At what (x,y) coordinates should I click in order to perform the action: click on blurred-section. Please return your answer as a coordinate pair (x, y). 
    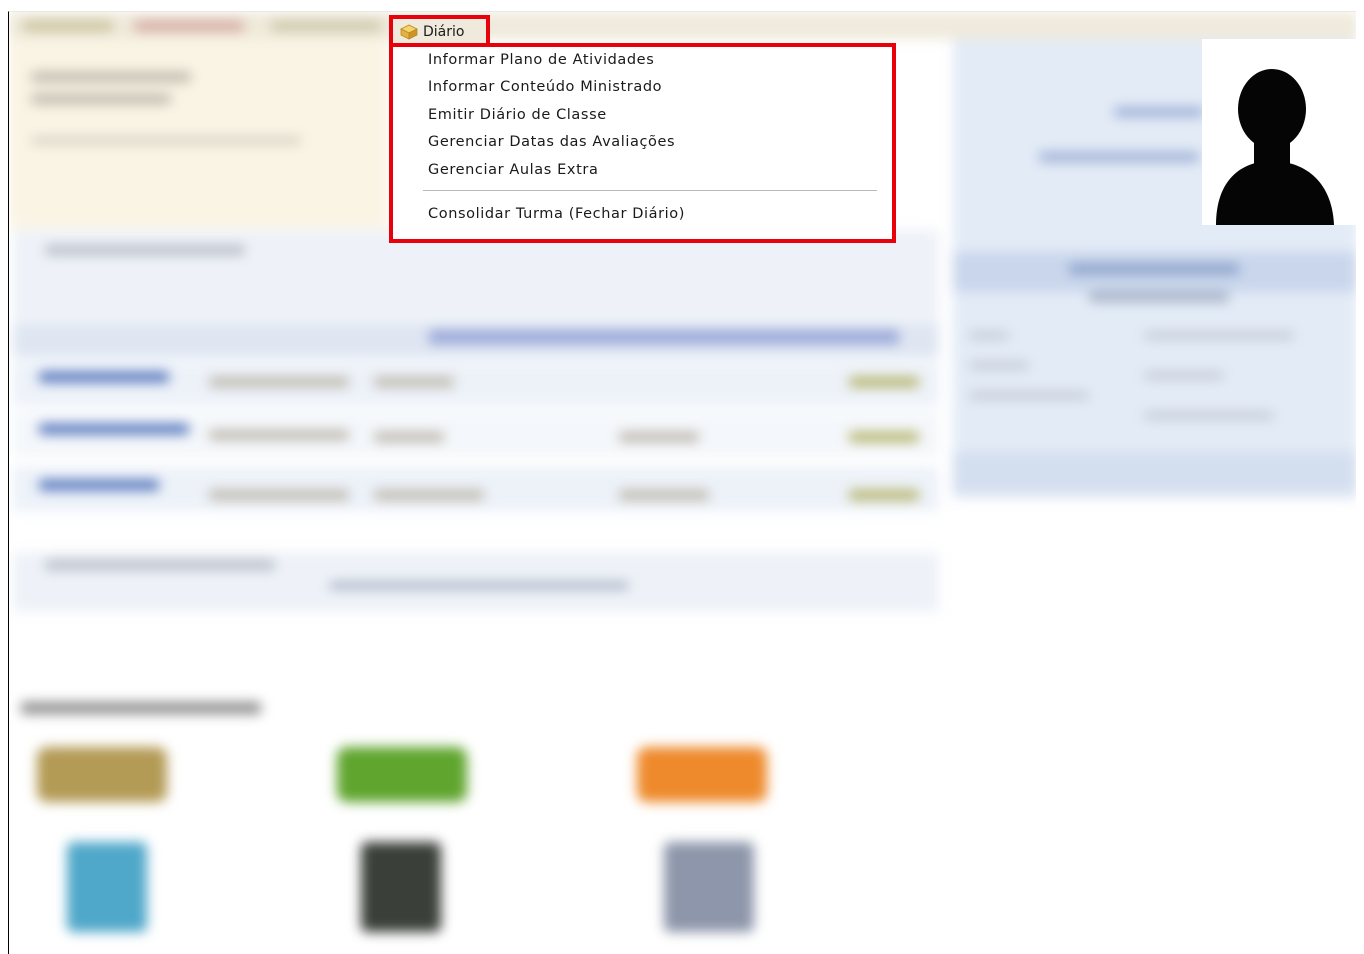
    Looking at the image, I should click on (476, 275).